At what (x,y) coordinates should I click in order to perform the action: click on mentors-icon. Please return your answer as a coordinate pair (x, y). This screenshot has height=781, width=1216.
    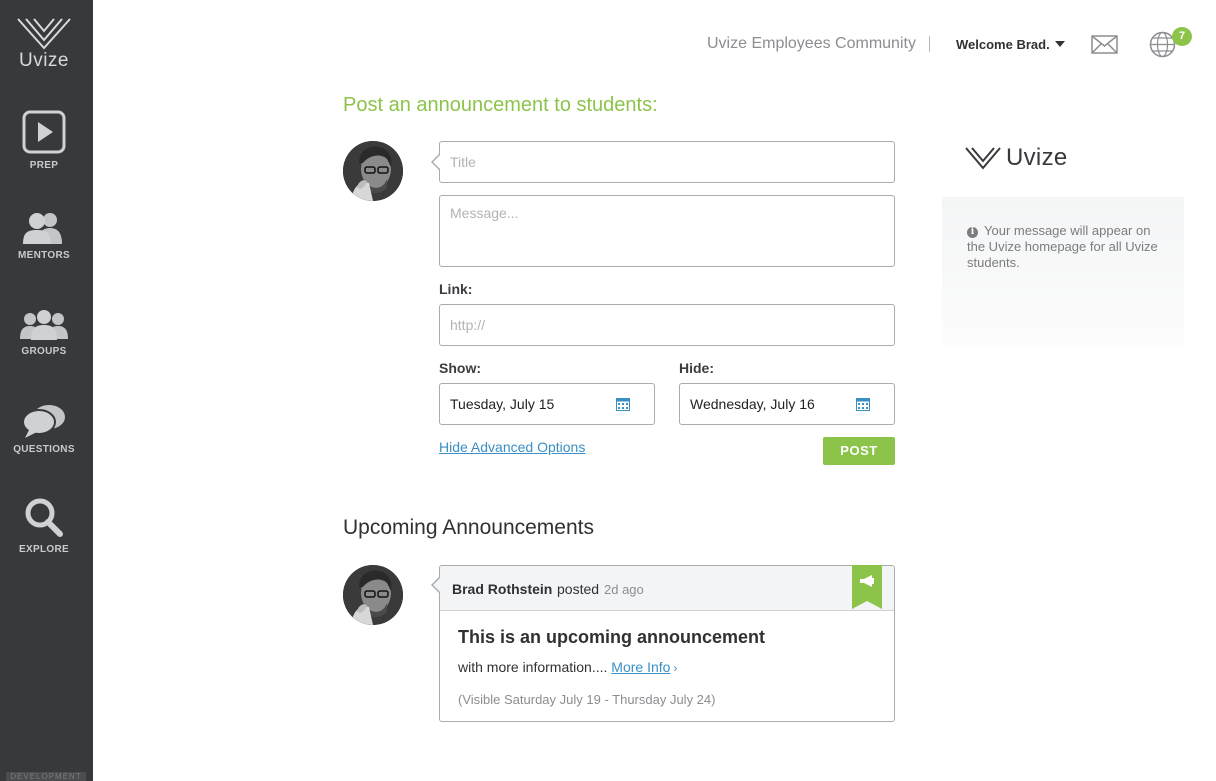
    Looking at the image, I should click on (42, 228).